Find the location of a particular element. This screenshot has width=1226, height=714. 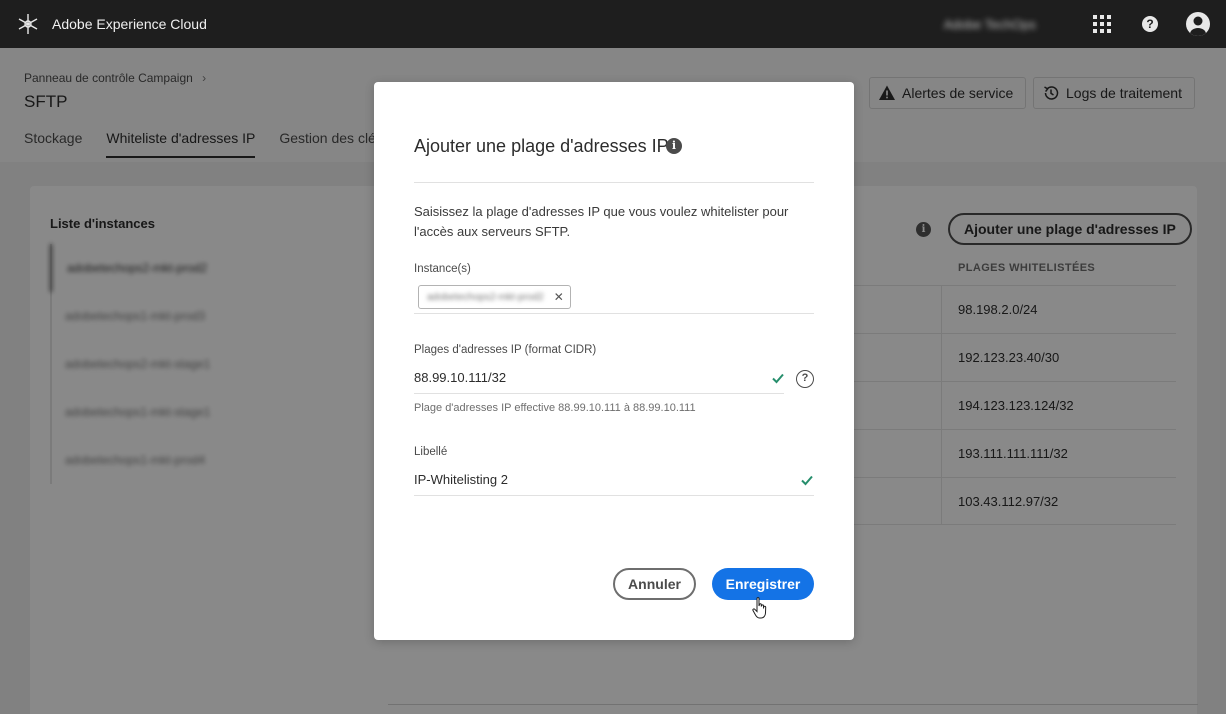

ip-range-input: 88.99.10.111/32 is located at coordinates (460, 377).